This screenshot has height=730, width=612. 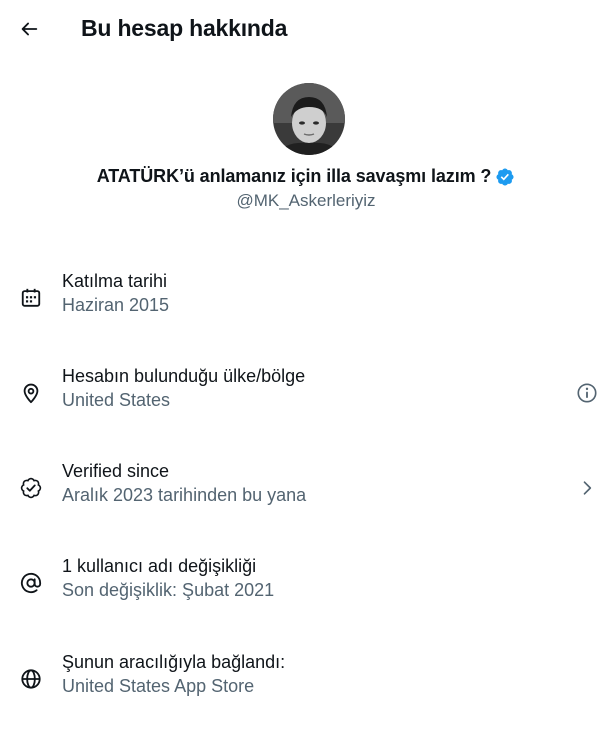 I want to click on info-button, so click(x=587, y=393).